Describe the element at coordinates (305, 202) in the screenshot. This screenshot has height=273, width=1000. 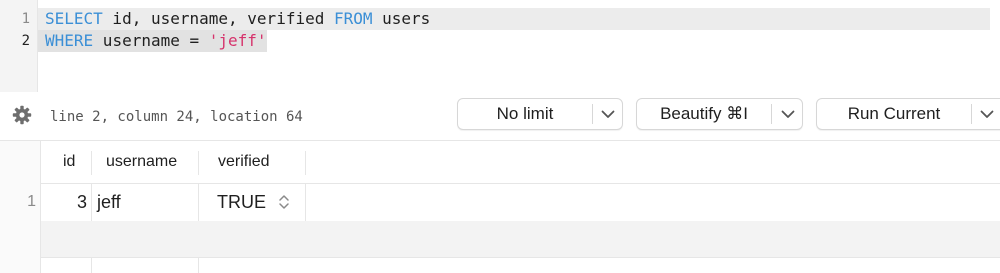
I see `grid-line` at that location.